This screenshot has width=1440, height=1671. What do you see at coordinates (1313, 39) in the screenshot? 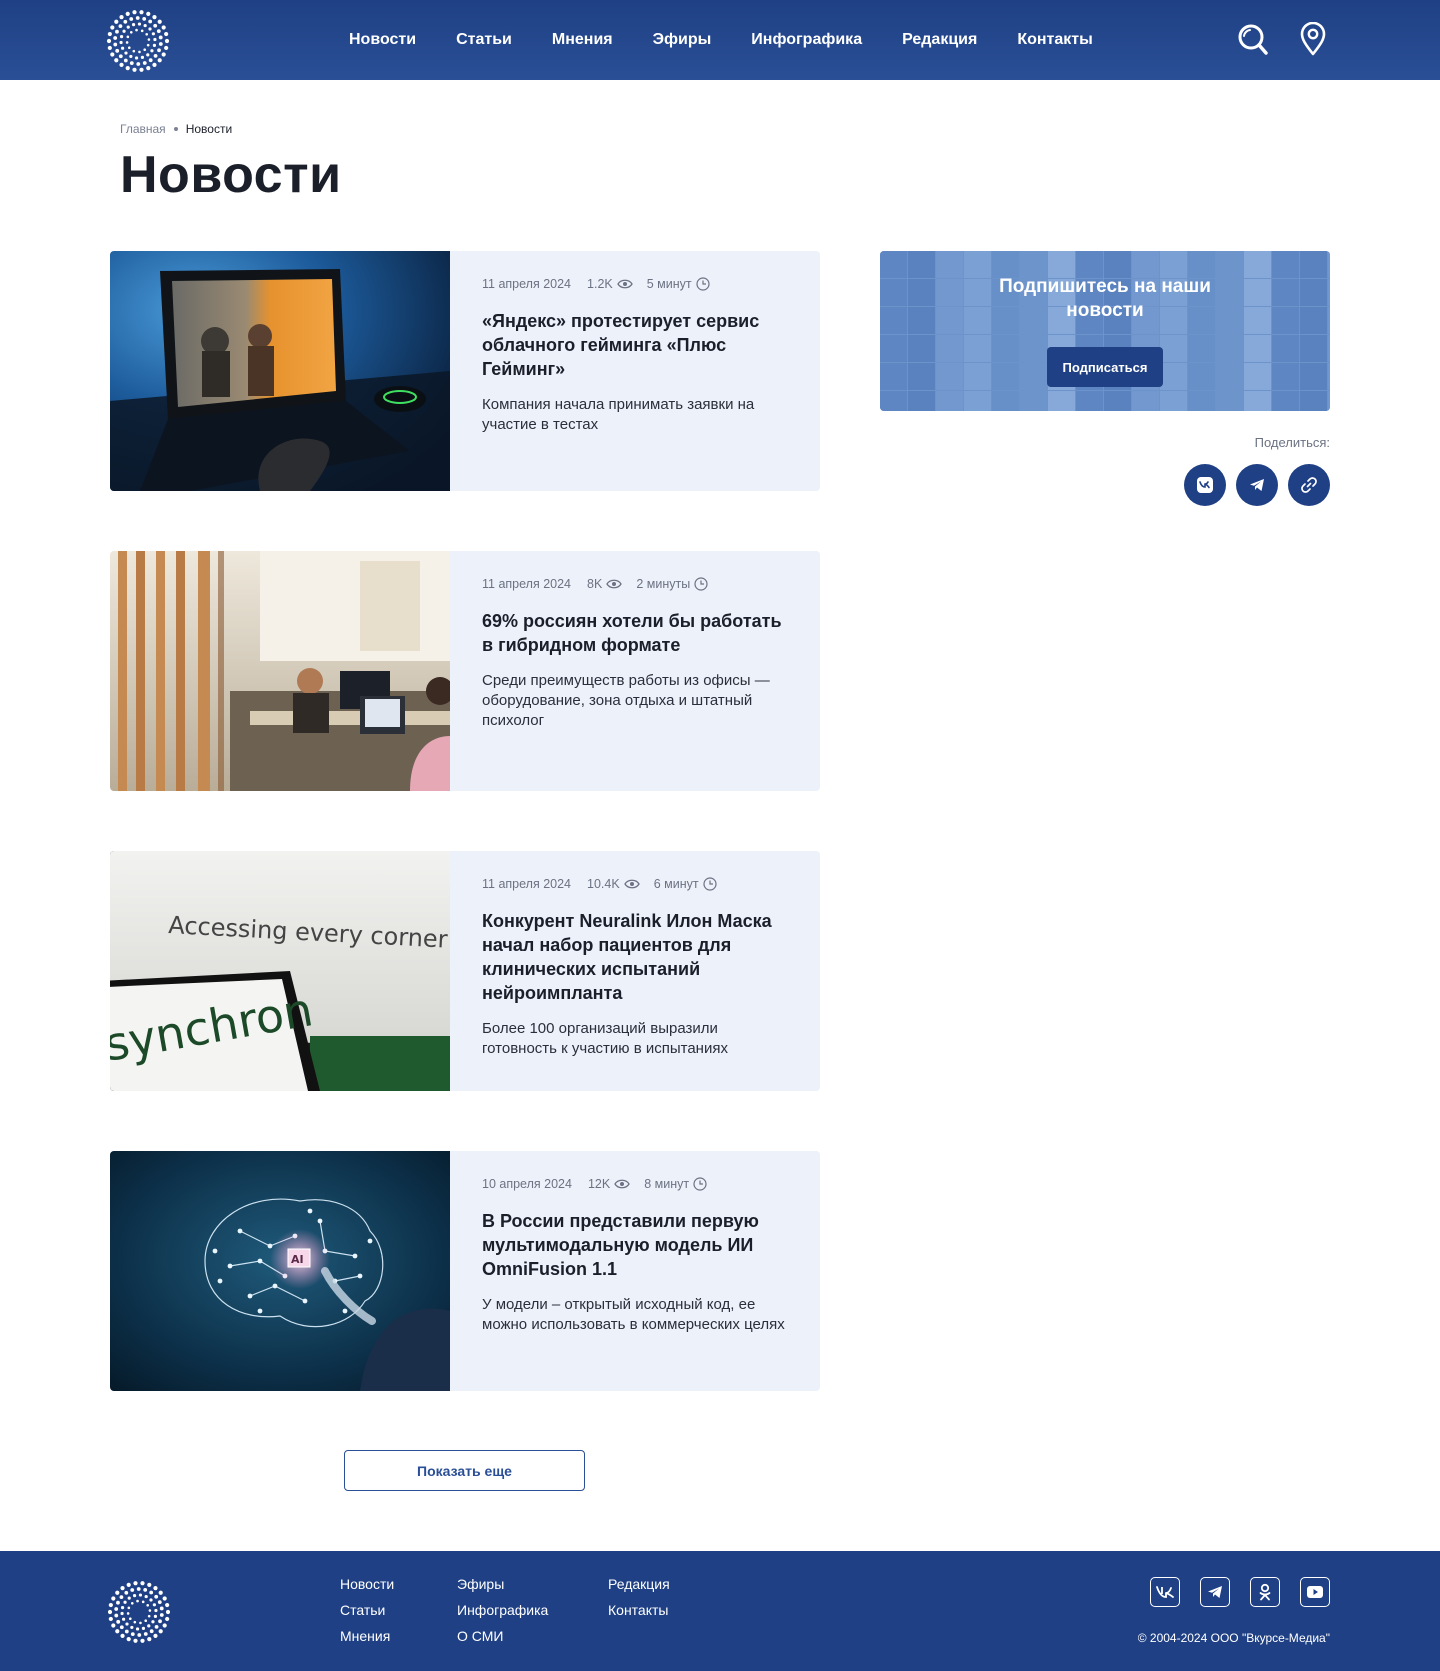
I see `location-pin-icon` at bounding box center [1313, 39].